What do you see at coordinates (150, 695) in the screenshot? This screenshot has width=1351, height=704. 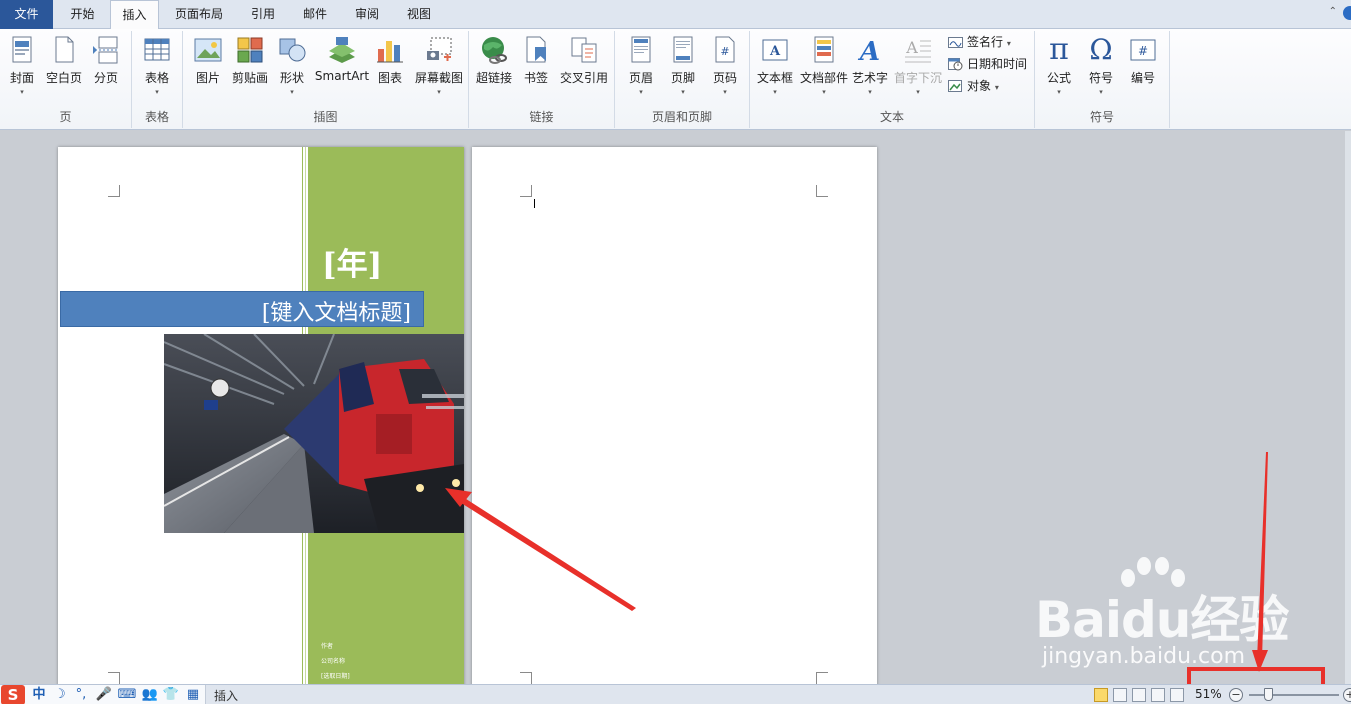 I see `user-icon: 👥` at bounding box center [150, 695].